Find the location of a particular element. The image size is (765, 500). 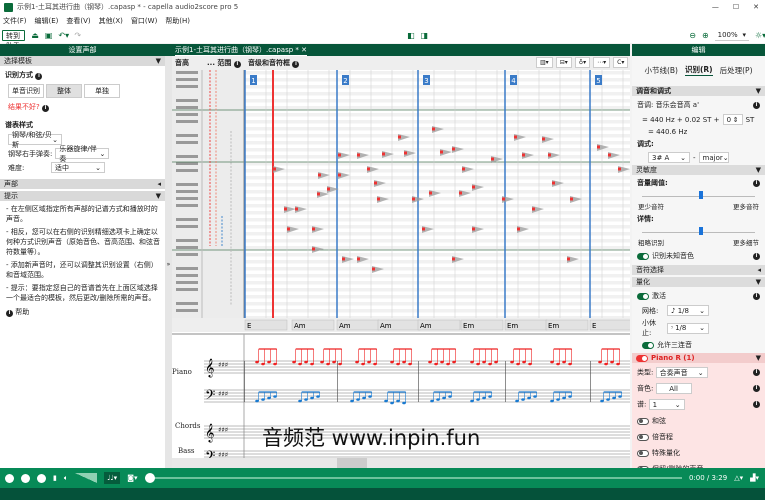

template-section-header: 选择模板 ▼ is located at coordinates (82, 61).